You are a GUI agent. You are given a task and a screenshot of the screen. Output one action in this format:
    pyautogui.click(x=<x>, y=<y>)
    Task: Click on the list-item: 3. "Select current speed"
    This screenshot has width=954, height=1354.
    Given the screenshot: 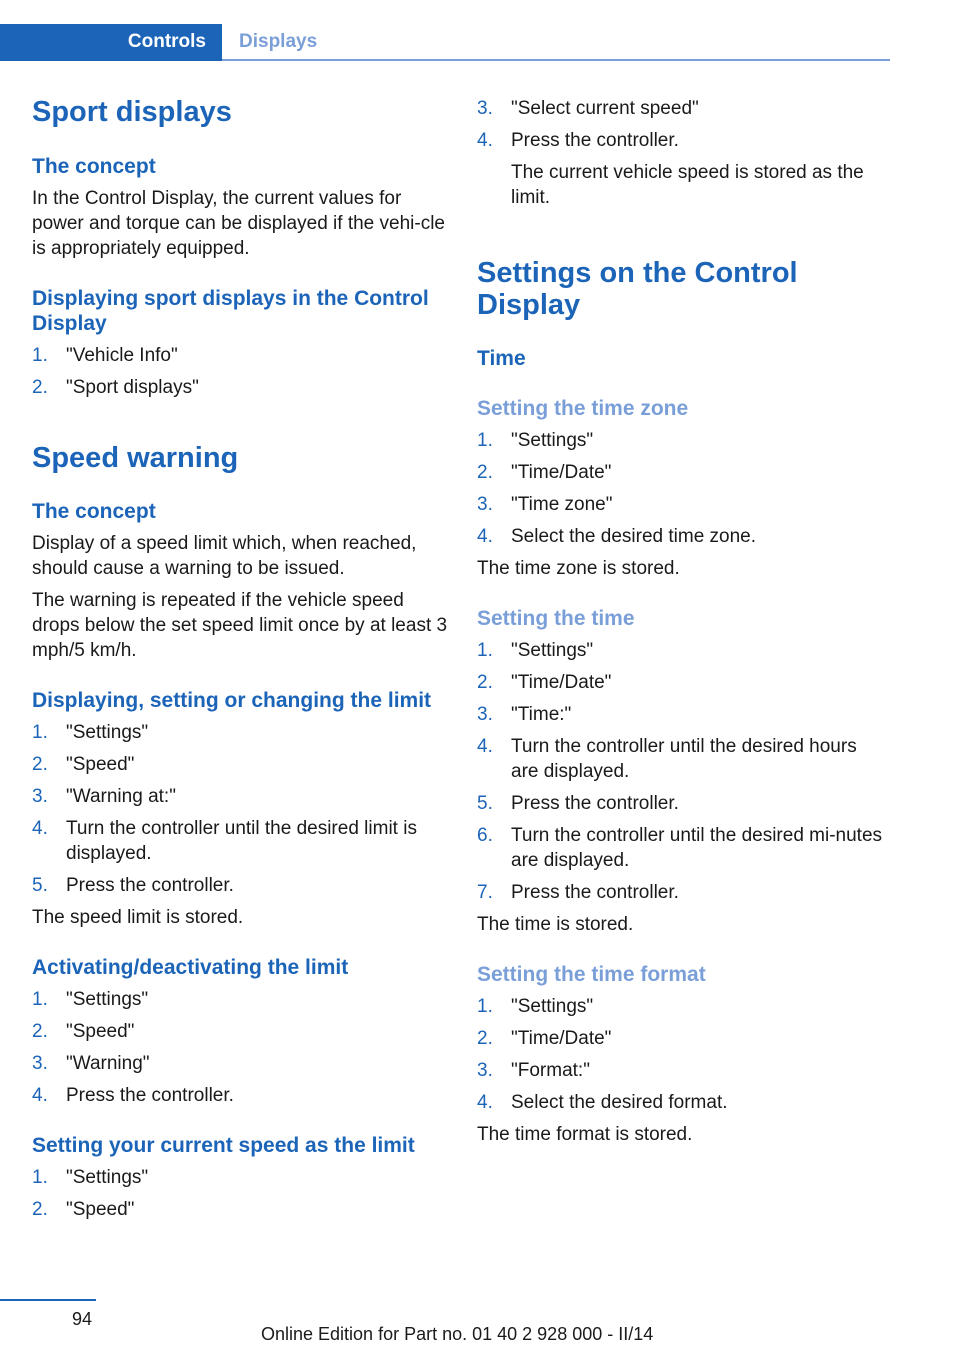 What is the action you would take?
    pyautogui.click(x=682, y=108)
    